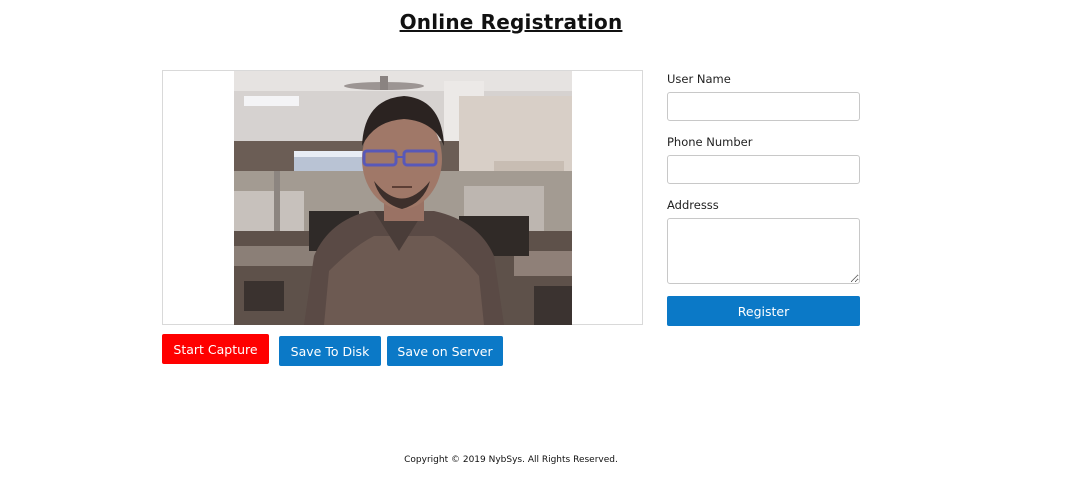 The width and height of the screenshot is (1086, 479). What do you see at coordinates (763, 251) in the screenshot?
I see `address-textarea` at bounding box center [763, 251].